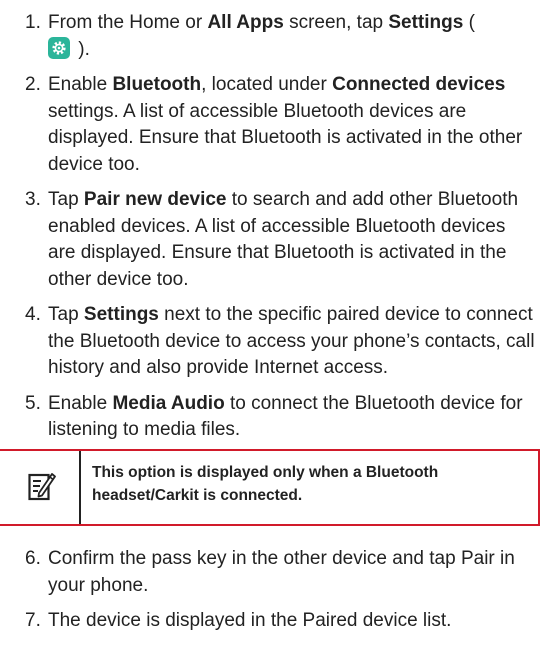 The height and width of the screenshot is (648, 540). I want to click on step-number: 5., so click(33, 403).